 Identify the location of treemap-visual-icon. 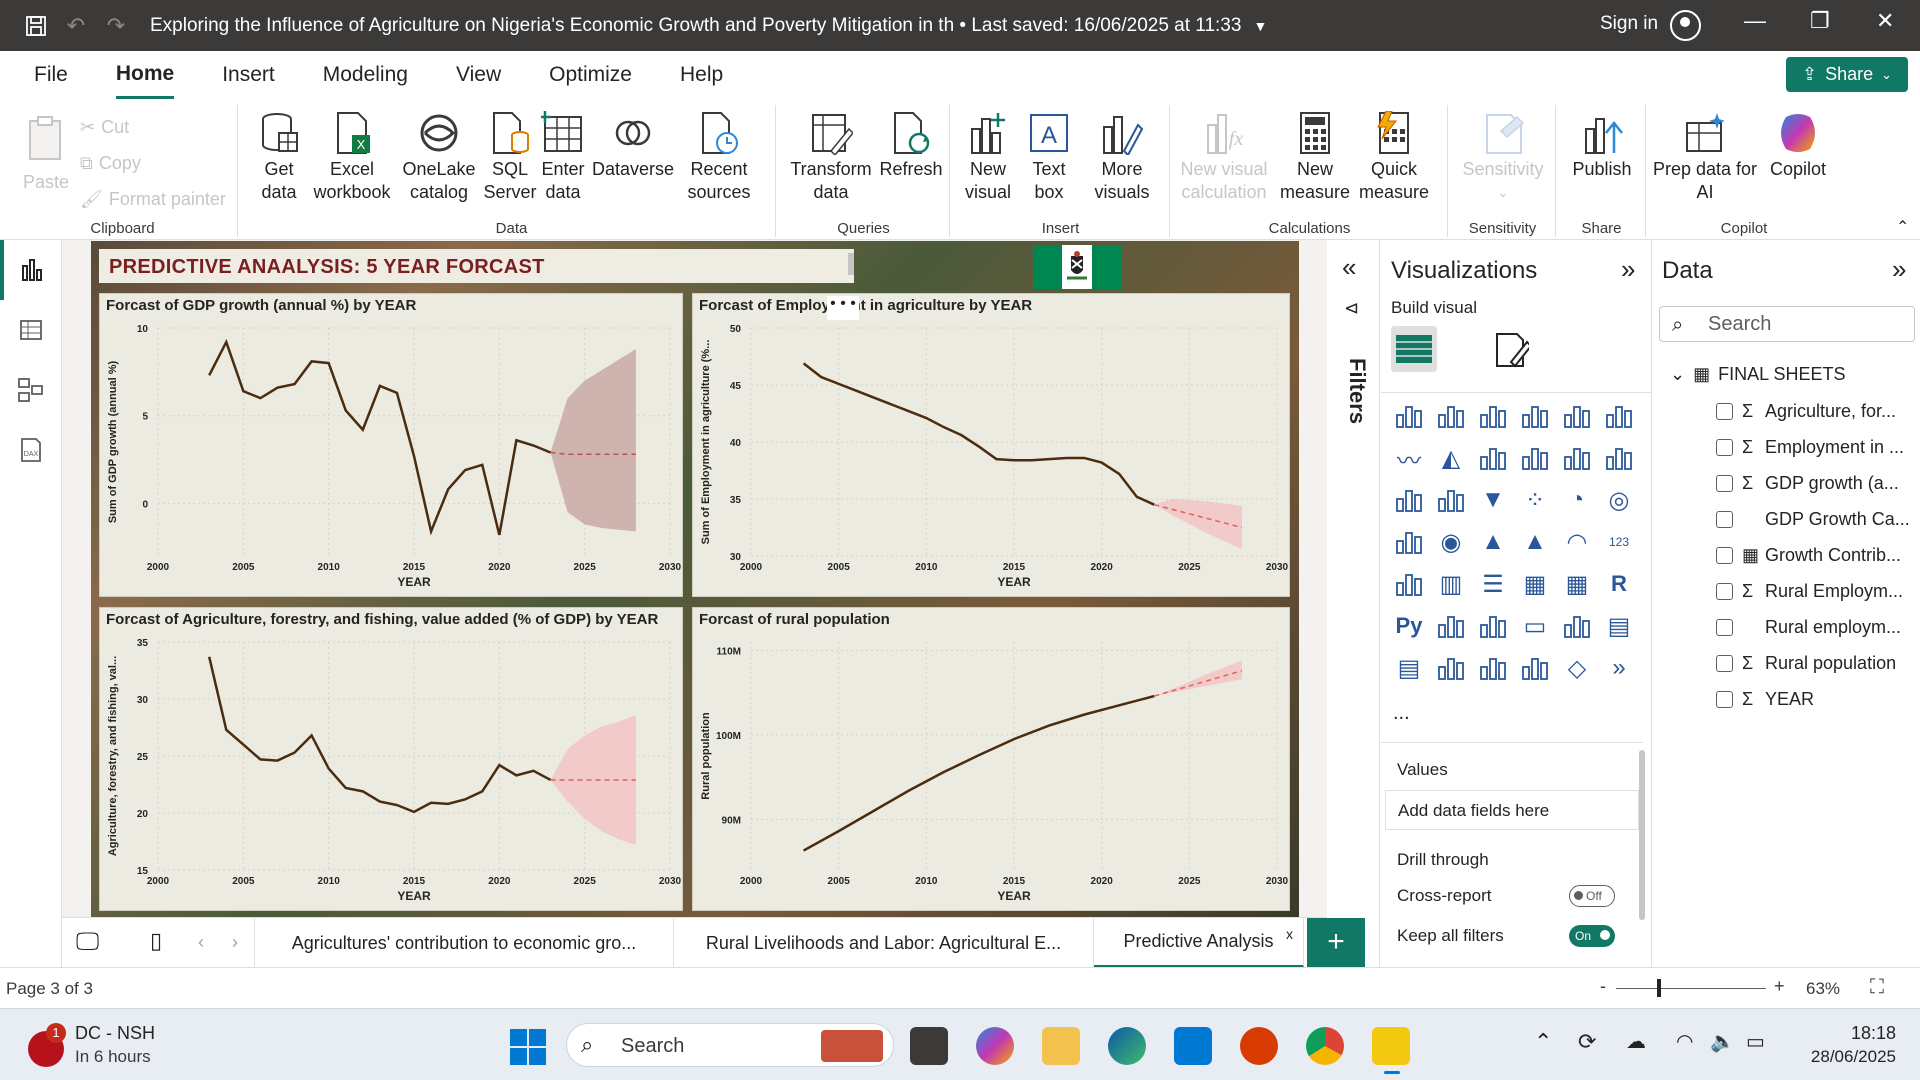
(1409, 542).